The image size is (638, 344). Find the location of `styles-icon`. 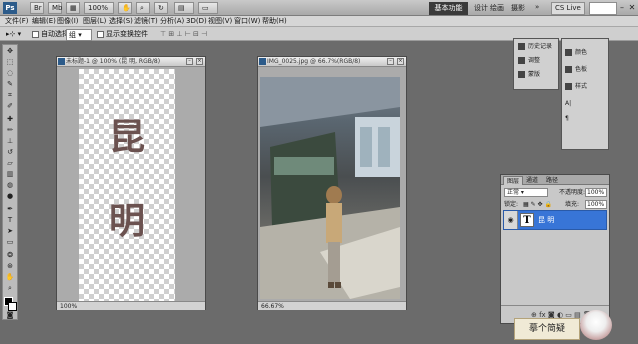

styles-icon is located at coordinates (568, 86).